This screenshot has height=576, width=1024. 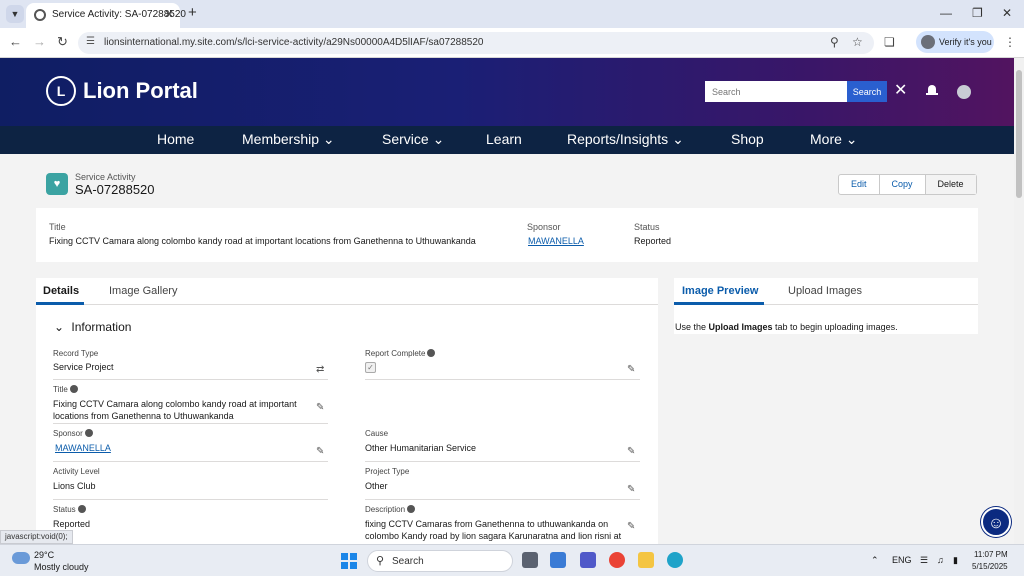 I want to click on change-record-type-icon: ⇄, so click(x=320, y=369).